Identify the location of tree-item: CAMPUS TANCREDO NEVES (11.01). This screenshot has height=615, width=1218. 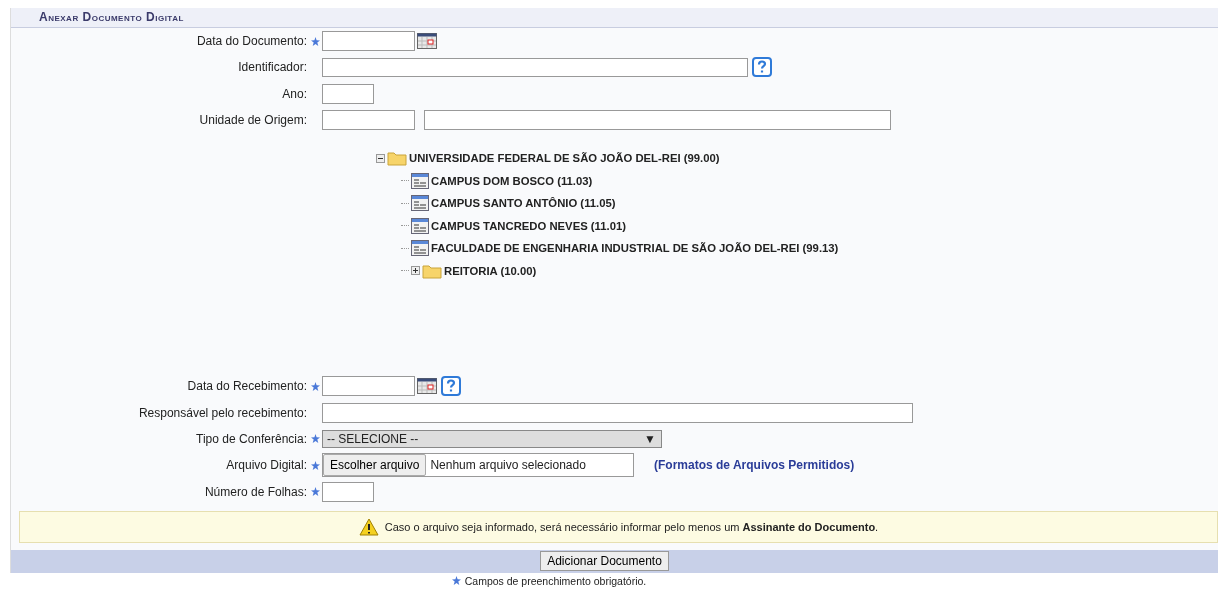
(528, 225).